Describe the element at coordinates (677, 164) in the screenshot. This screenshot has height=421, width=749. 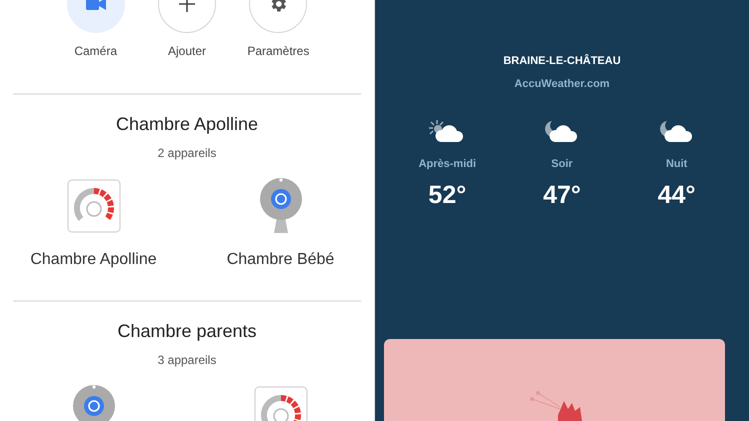
I see `period-label: Nuit` at that location.